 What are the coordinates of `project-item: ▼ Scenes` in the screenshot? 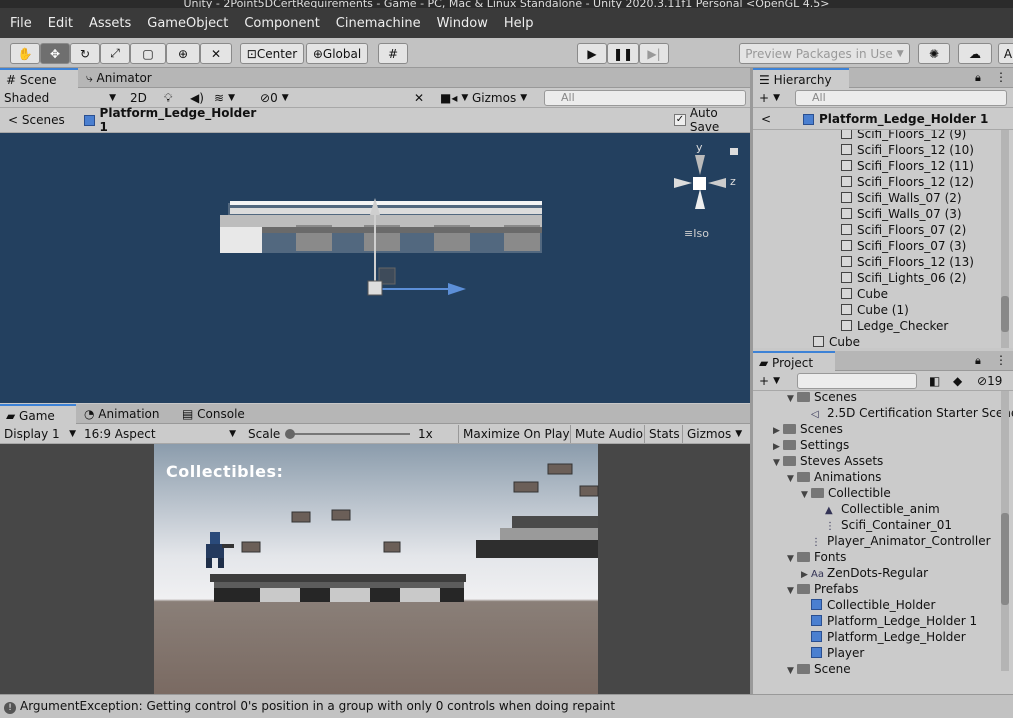 It's located at (822, 398).